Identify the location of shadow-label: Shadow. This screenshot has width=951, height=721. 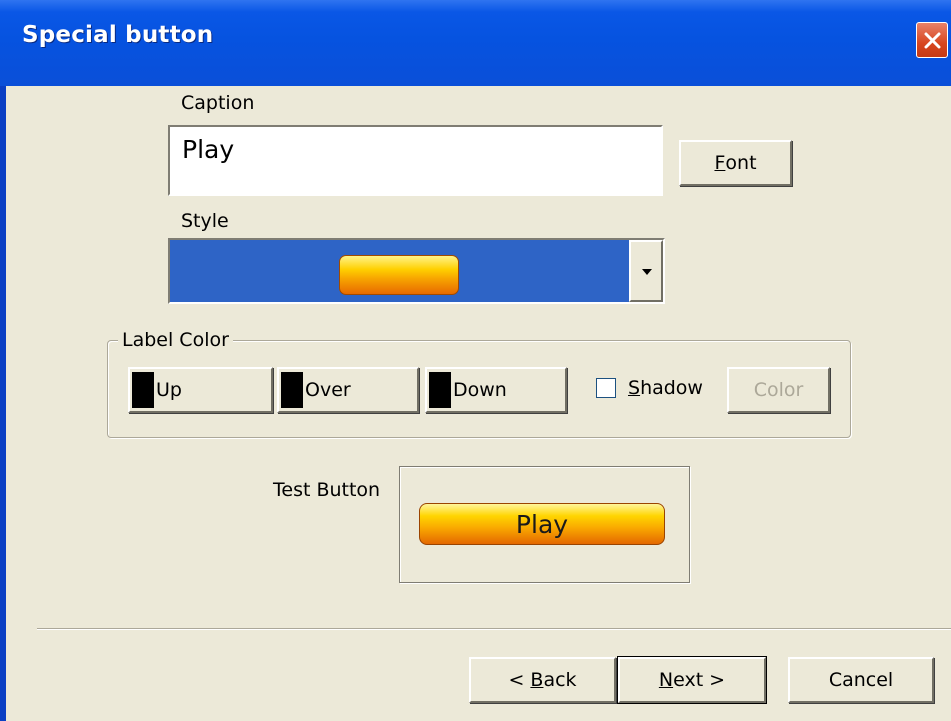
(665, 388).